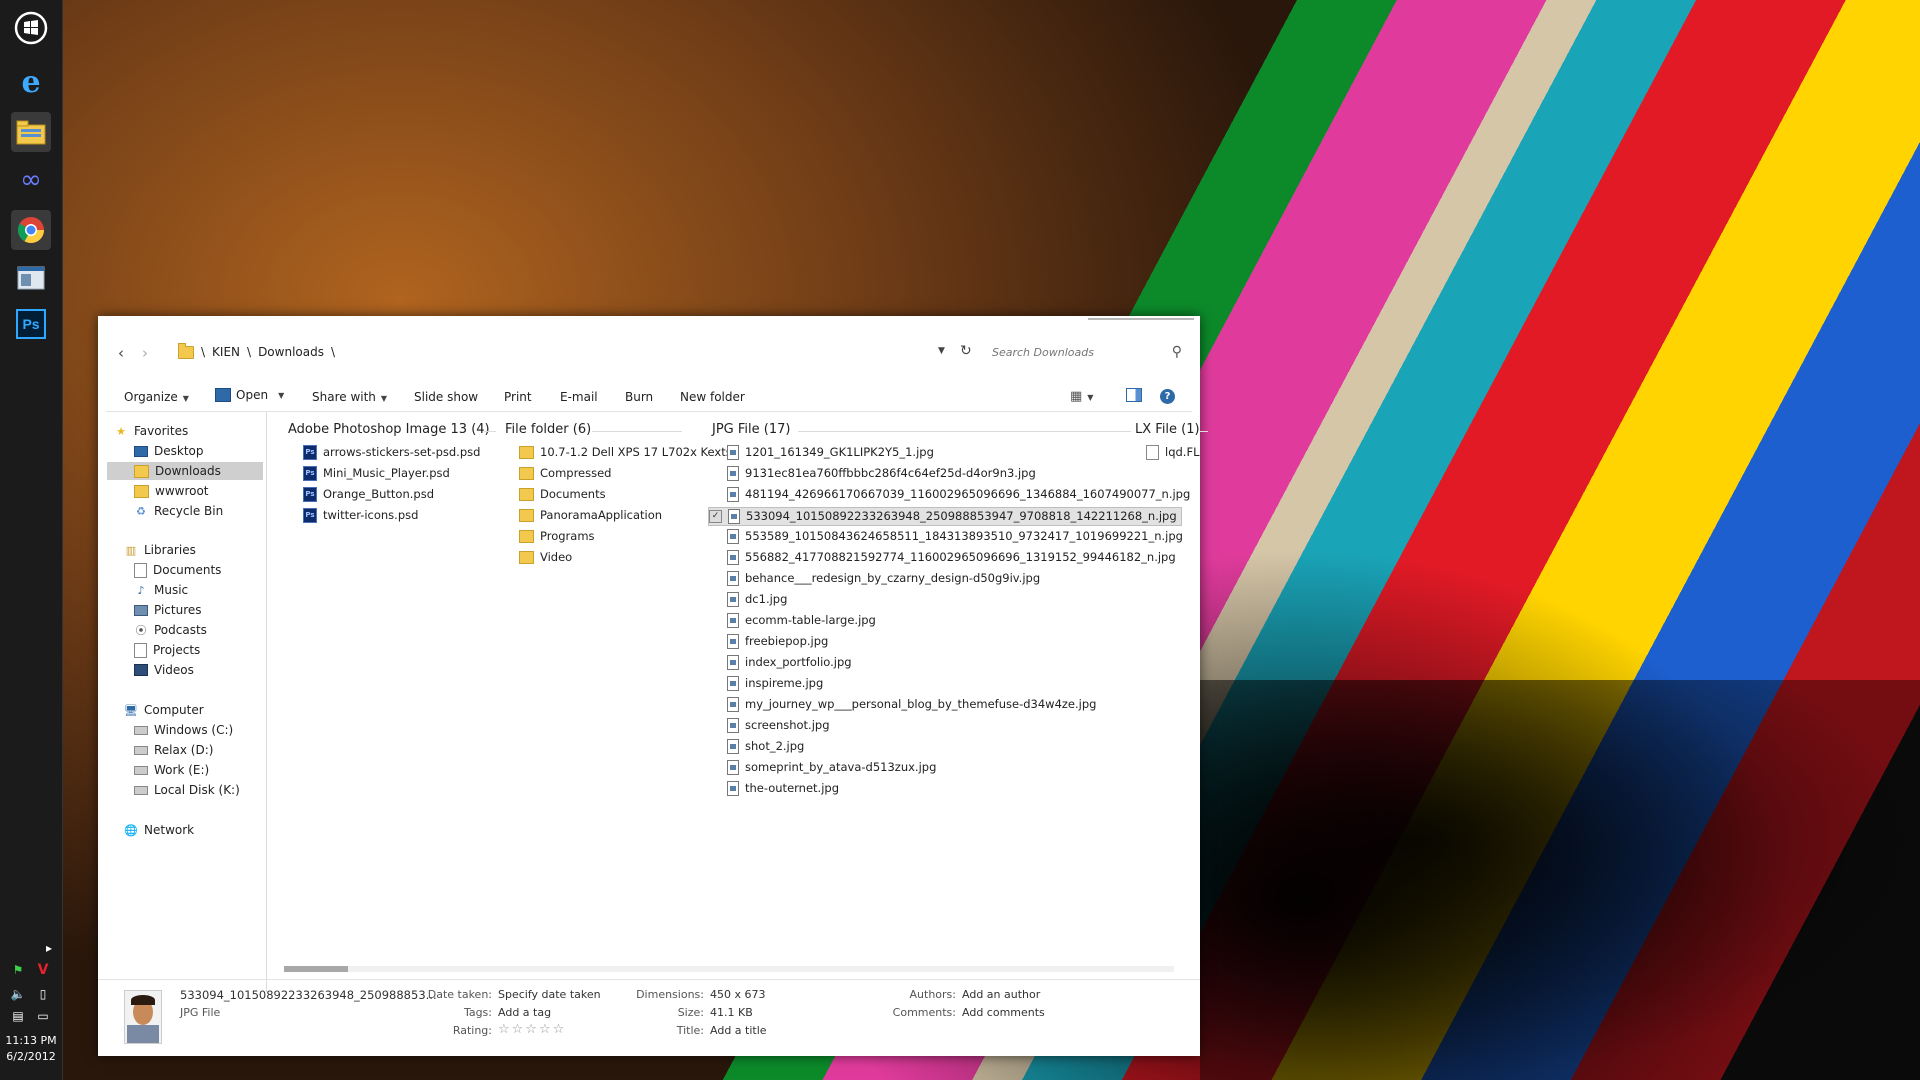 This screenshot has width=1920, height=1080. What do you see at coordinates (590, 515) in the screenshot?
I see `list-item: PanoramaApplication` at bounding box center [590, 515].